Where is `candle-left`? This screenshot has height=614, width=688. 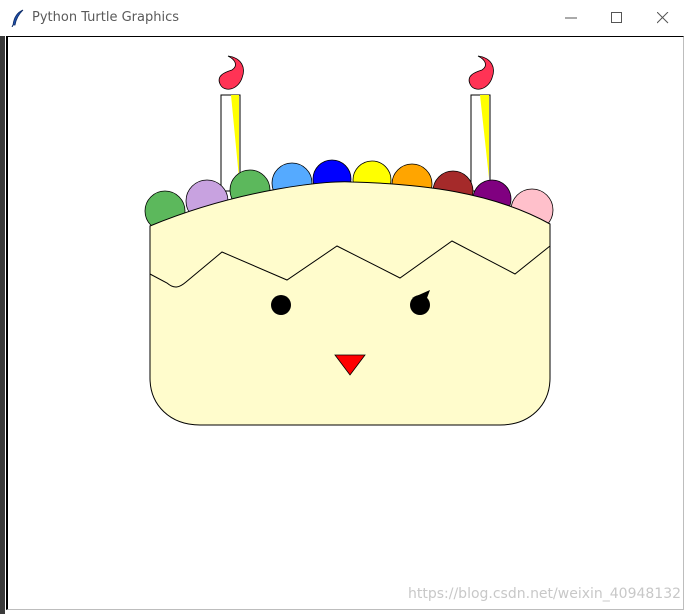
candle-left is located at coordinates (231, 123).